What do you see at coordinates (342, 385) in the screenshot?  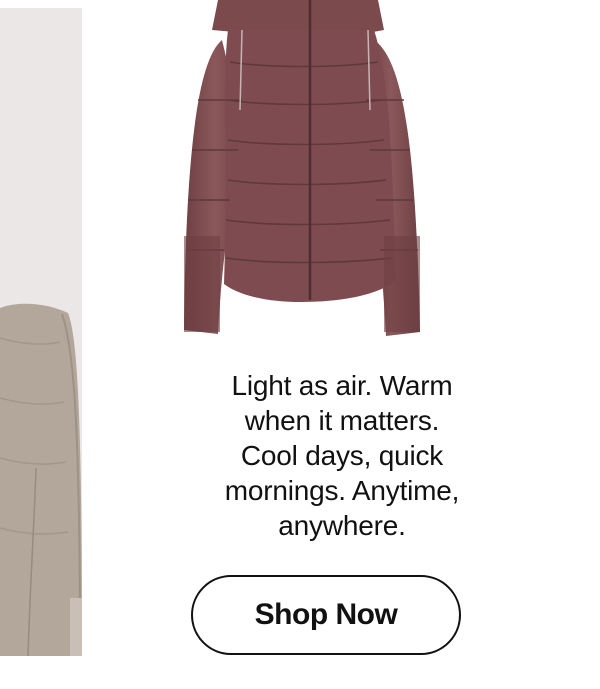 I see `tagline-line: Light as air. Warm` at bounding box center [342, 385].